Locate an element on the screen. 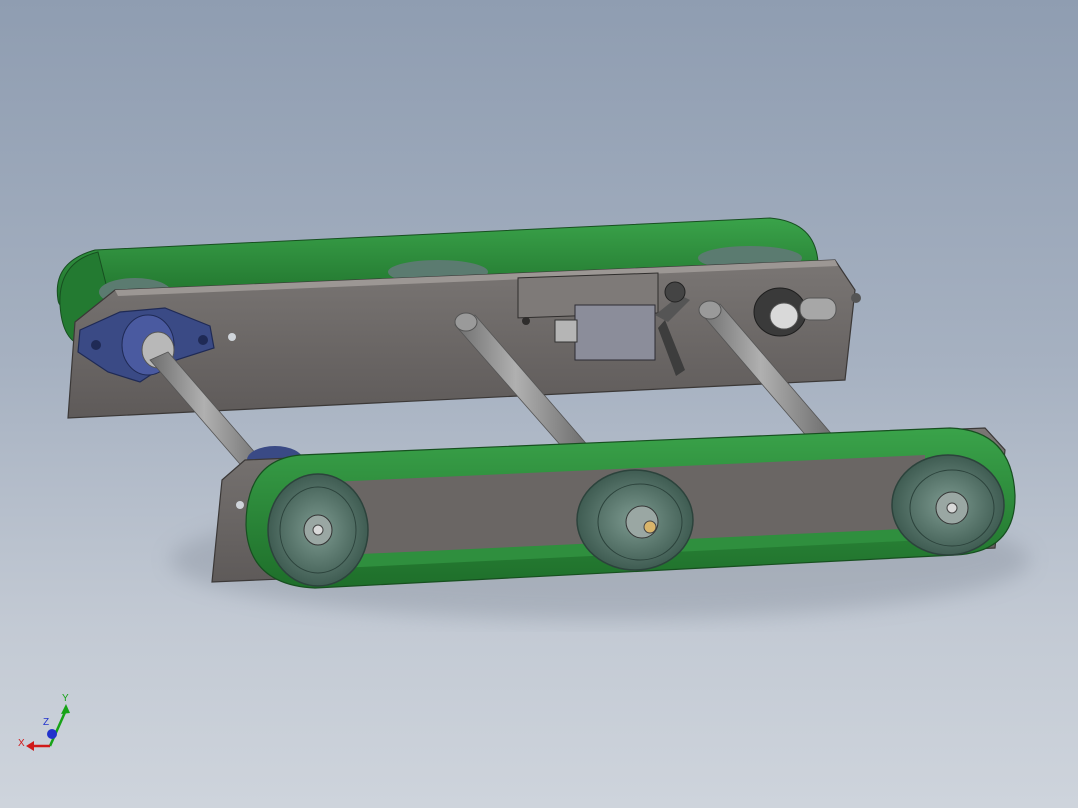  reference-triad: X Y Z is located at coordinates (44, 722).